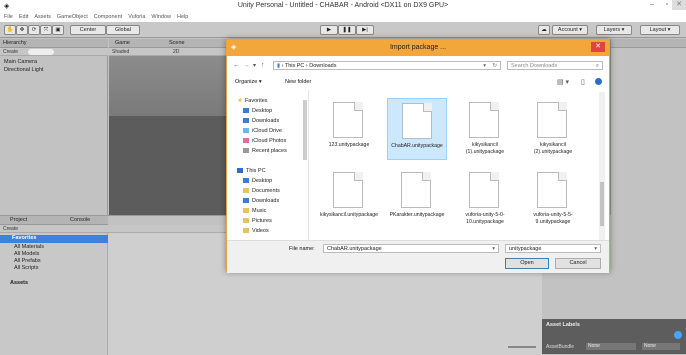 The image size is (686, 355). What do you see at coordinates (252, 101) in the screenshot?
I see `nav-favorites: ★ Favorites` at bounding box center [252, 101].